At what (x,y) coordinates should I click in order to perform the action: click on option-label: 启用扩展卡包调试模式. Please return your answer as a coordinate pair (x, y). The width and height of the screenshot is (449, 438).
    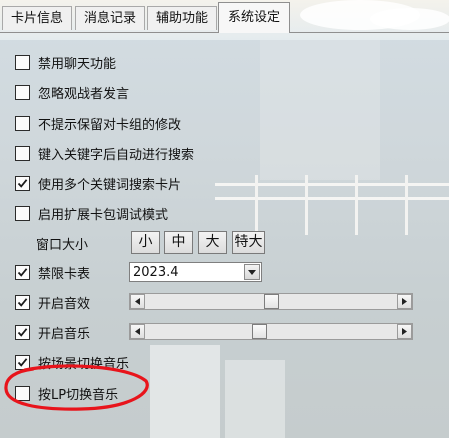
    Looking at the image, I should click on (103, 215).